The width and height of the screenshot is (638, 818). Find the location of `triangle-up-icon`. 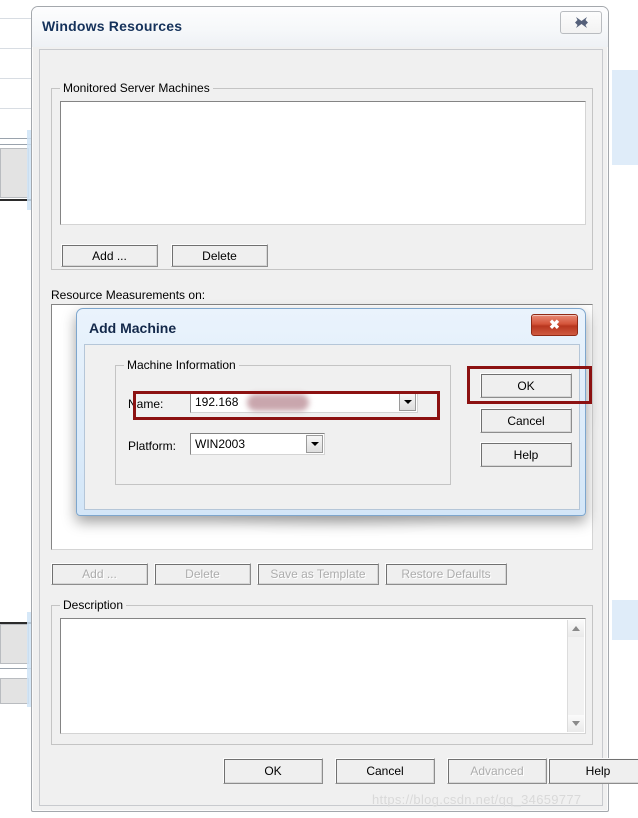

triangle-up-icon is located at coordinates (576, 628).